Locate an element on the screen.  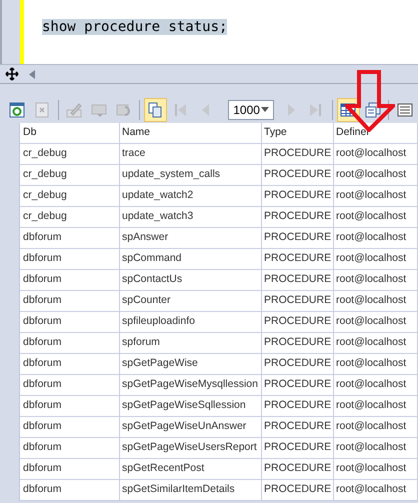
form-icon is located at coordinates (372, 110).